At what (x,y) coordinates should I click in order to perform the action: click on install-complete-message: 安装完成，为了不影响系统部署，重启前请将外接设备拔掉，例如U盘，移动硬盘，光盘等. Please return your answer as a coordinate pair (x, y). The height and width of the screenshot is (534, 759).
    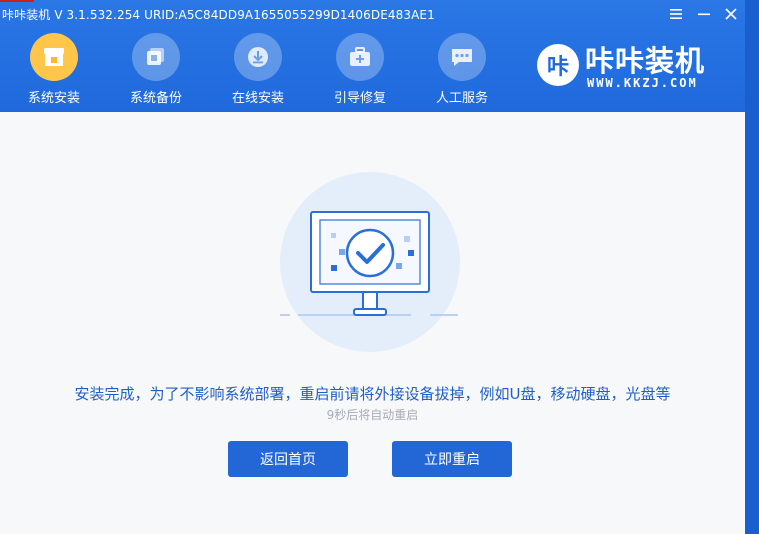
    Looking at the image, I should click on (372, 394).